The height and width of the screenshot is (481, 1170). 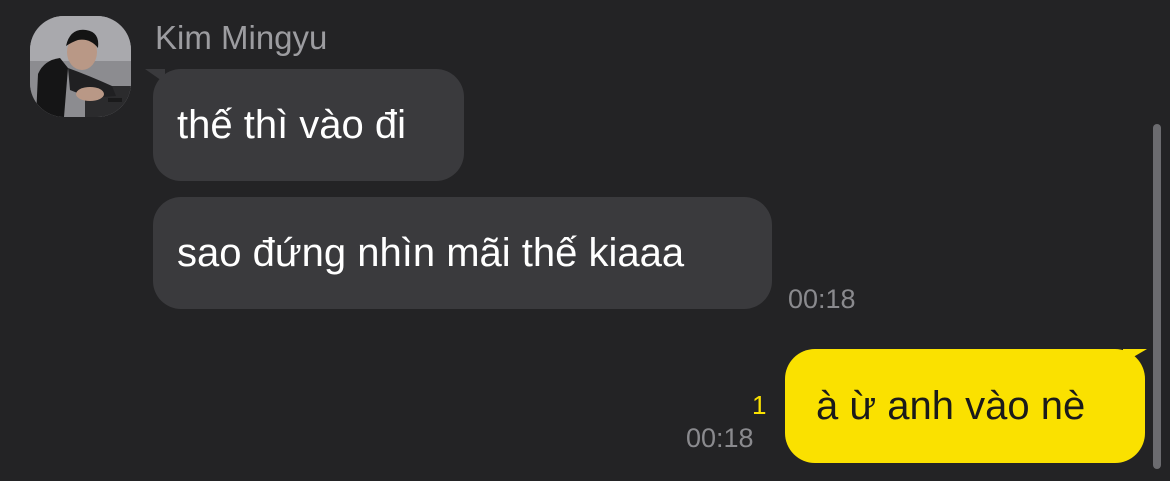 What do you see at coordinates (1157, 296) in the screenshot?
I see `scrollbar` at bounding box center [1157, 296].